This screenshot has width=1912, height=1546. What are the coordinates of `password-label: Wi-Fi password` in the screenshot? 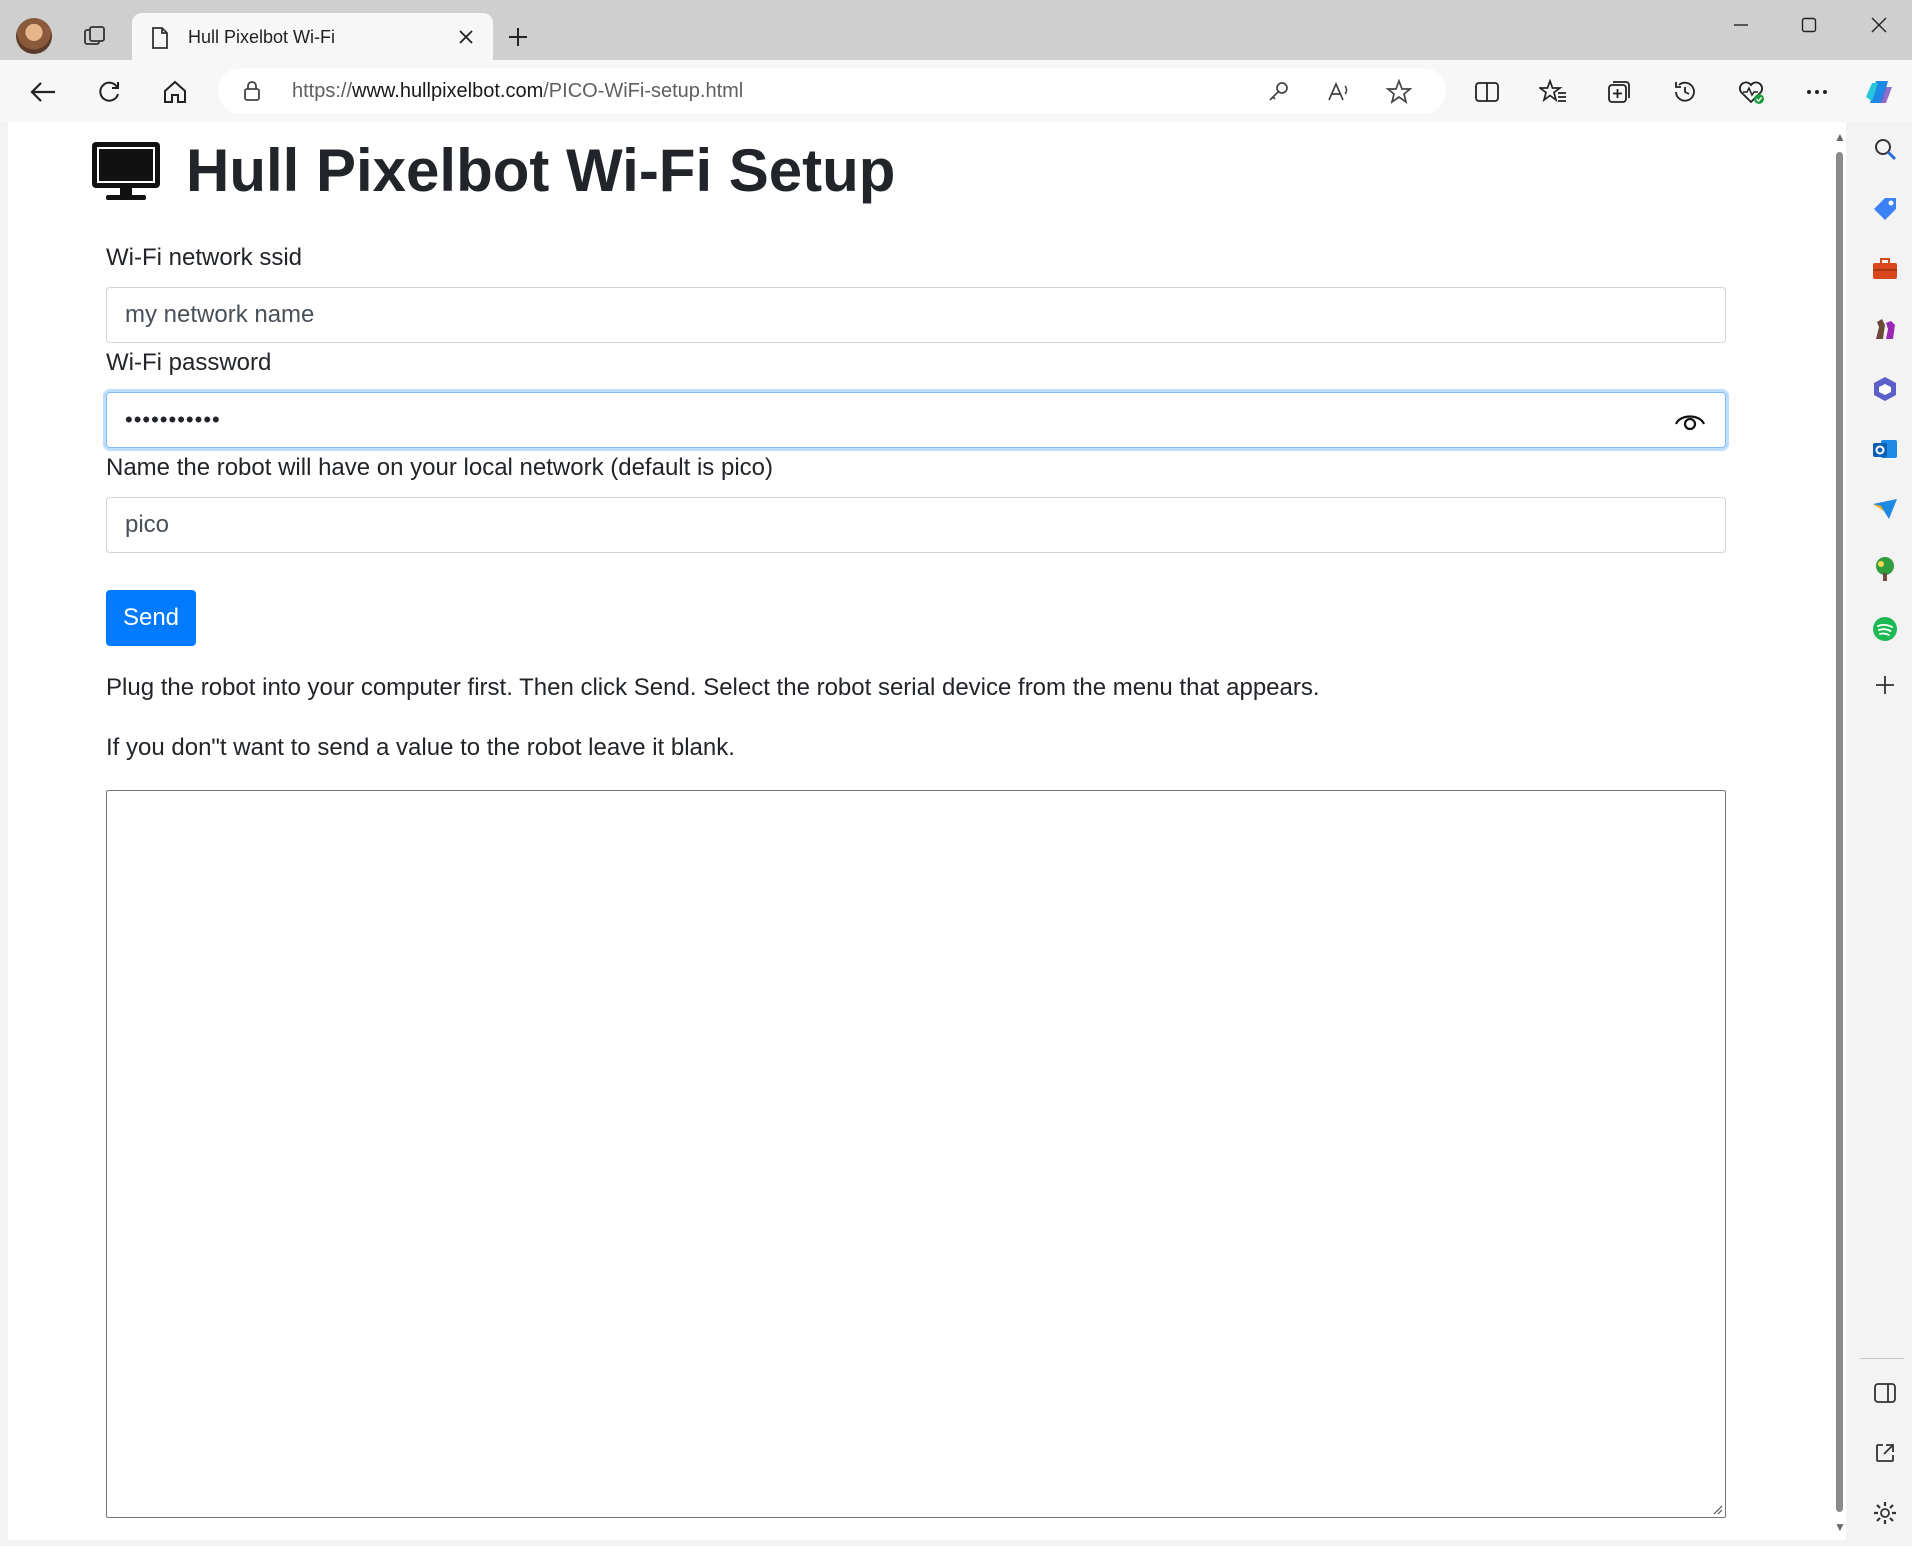 It's located at (189, 362).